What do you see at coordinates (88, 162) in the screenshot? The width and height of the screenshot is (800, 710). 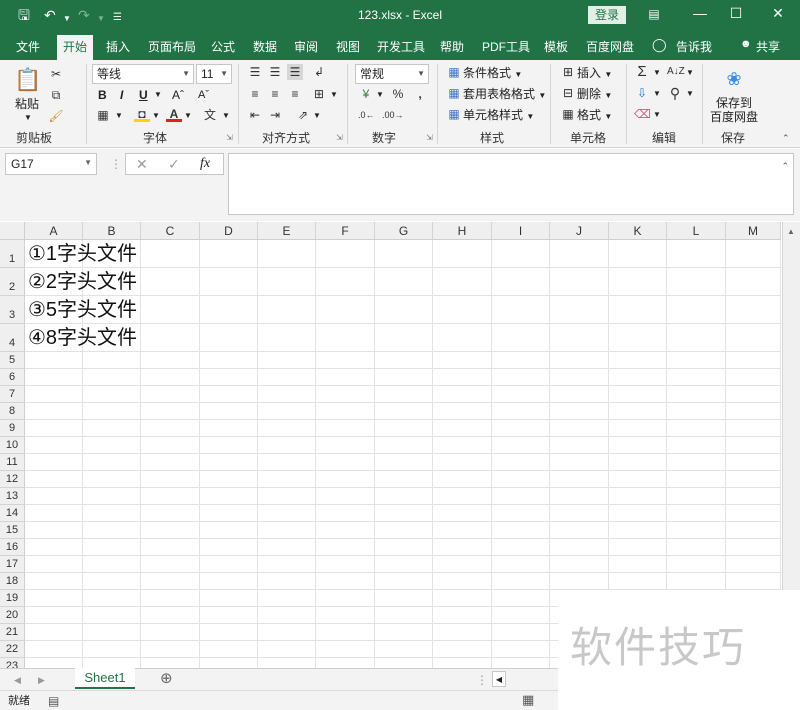 I see `chevron-down-icon: ▼` at bounding box center [88, 162].